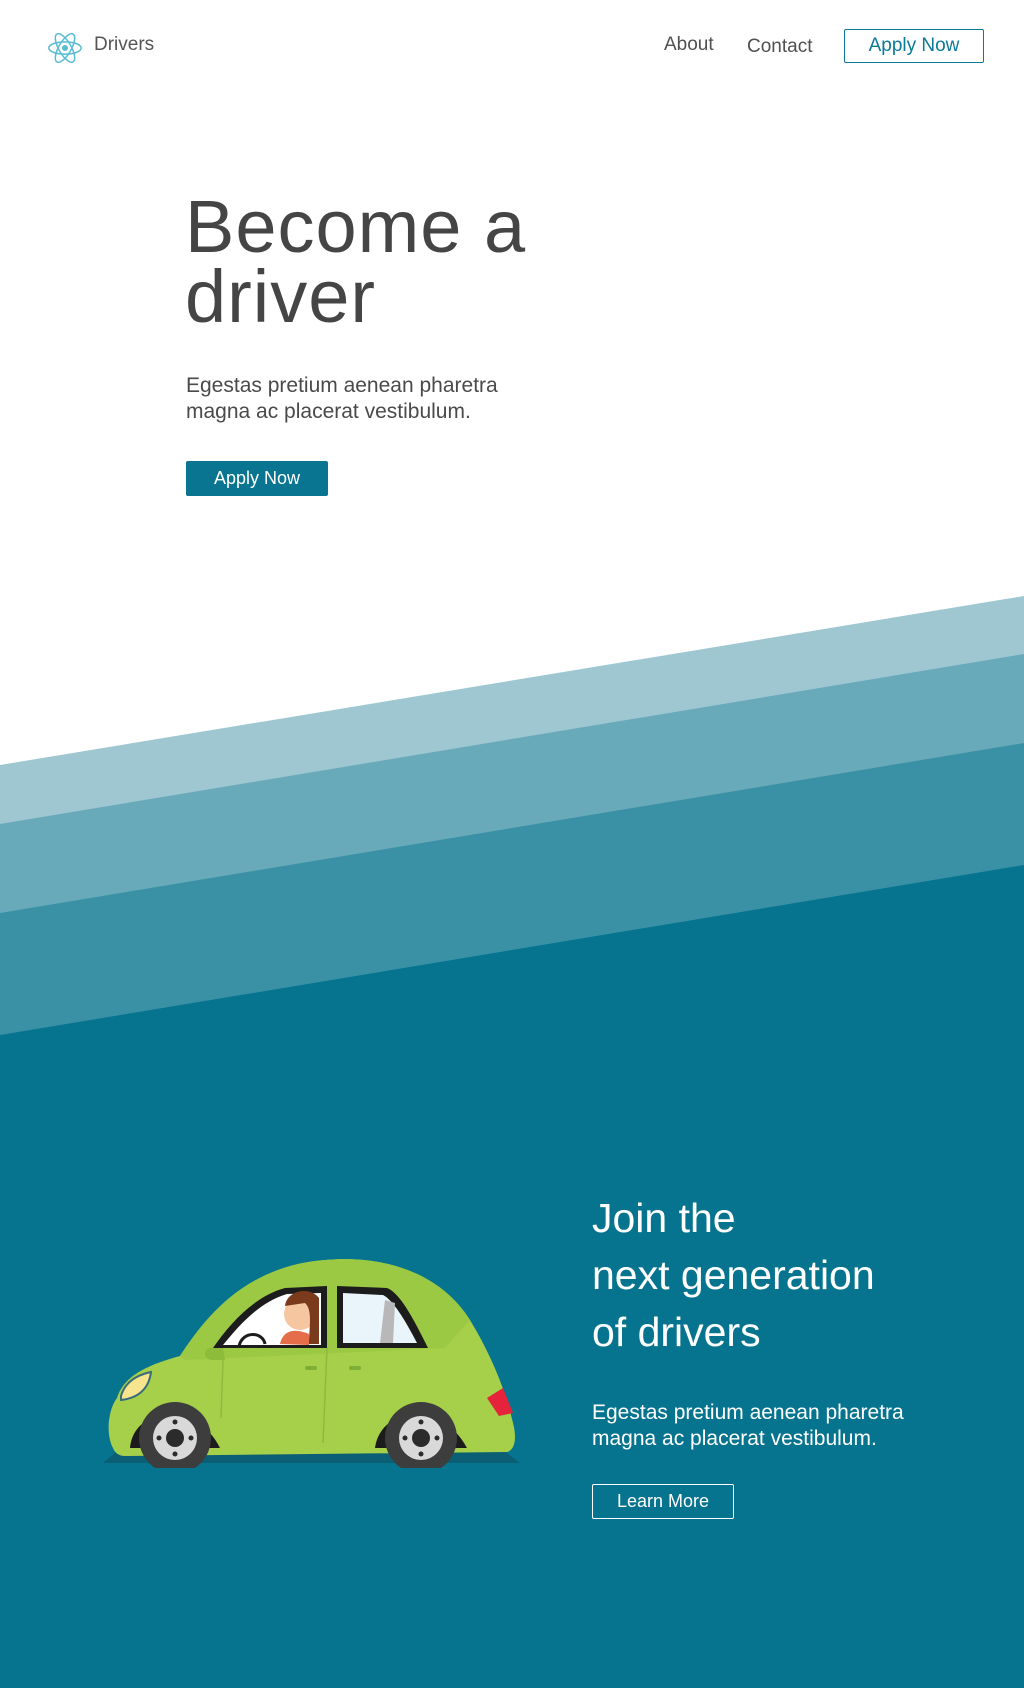  Describe the element at coordinates (257, 478) in the screenshot. I see `hero-apply-button: Apply Now` at that location.